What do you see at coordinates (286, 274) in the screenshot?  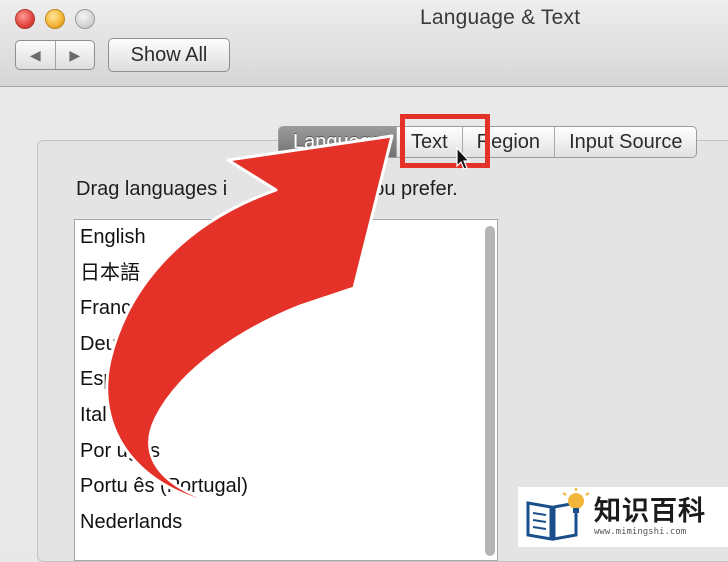 I see `list-item: 日本語` at bounding box center [286, 274].